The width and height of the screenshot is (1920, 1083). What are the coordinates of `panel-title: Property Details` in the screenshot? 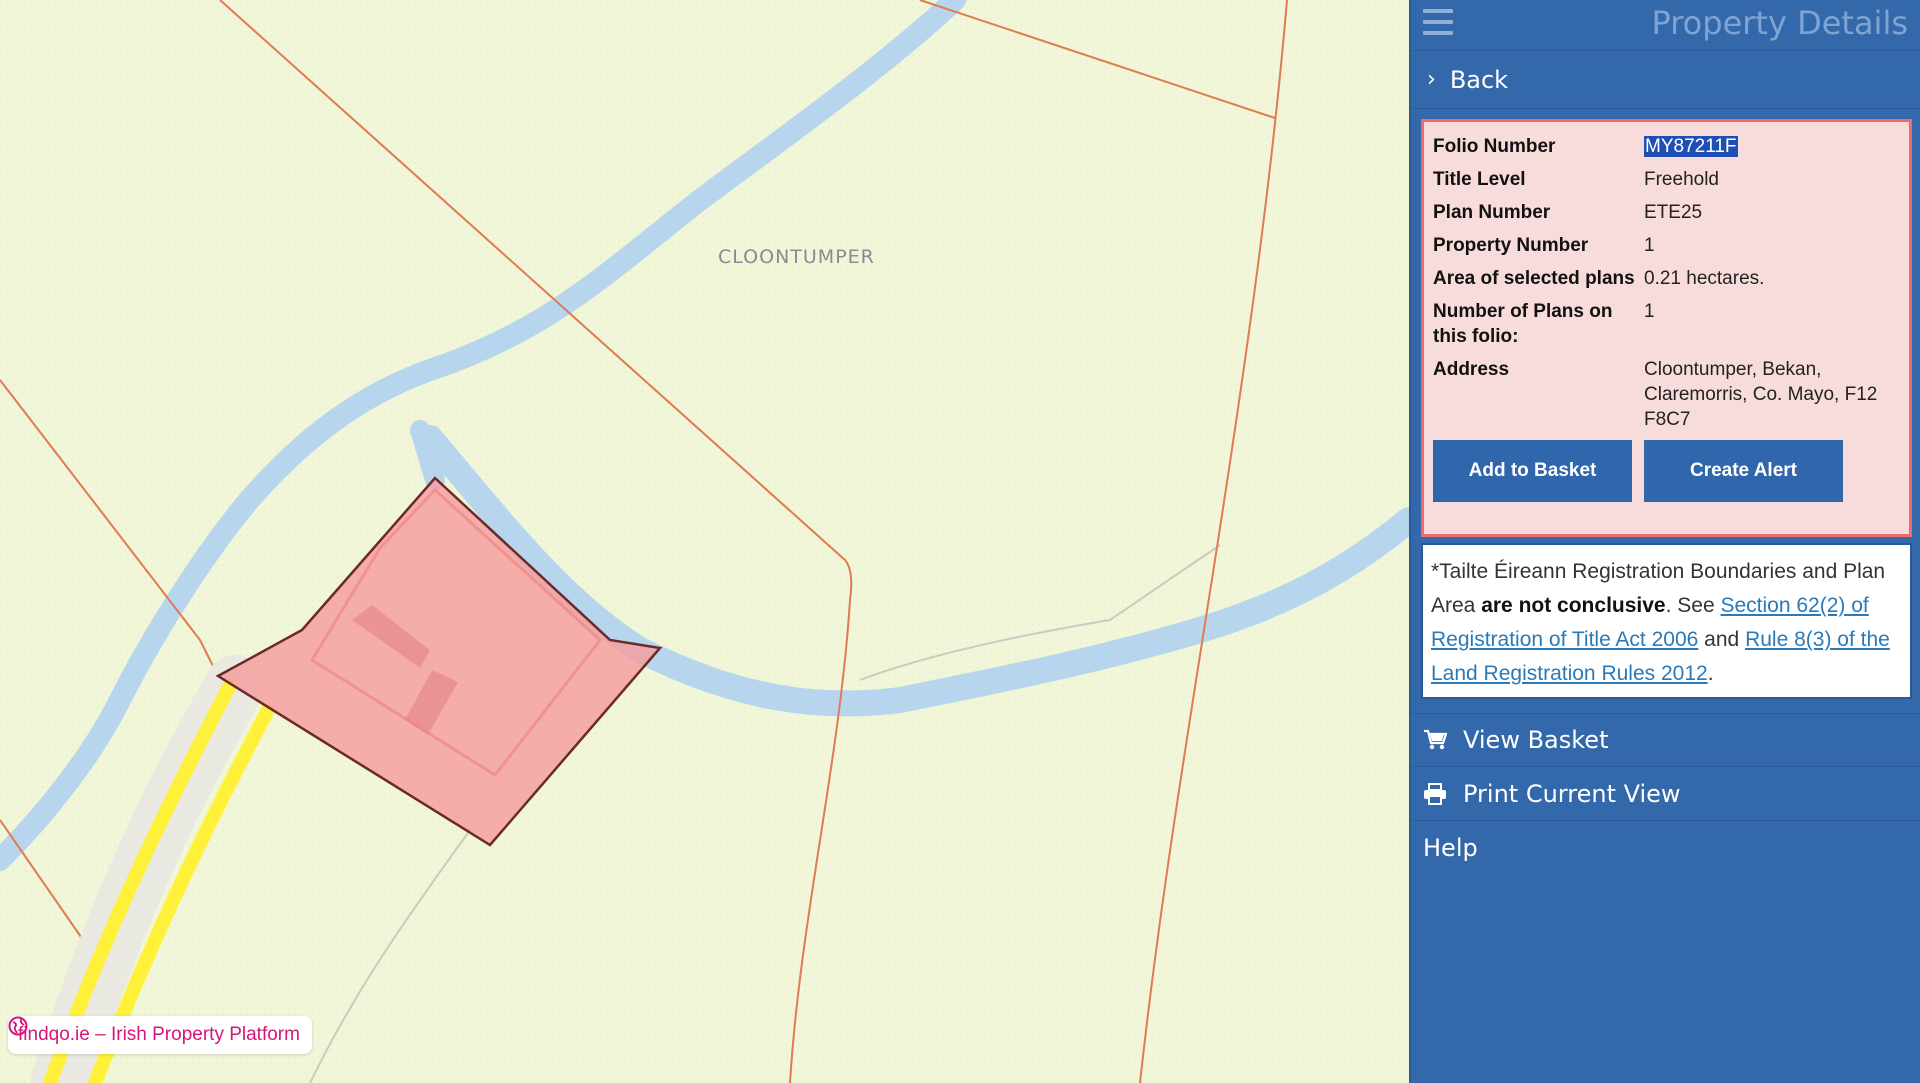 It's located at (1779, 23).